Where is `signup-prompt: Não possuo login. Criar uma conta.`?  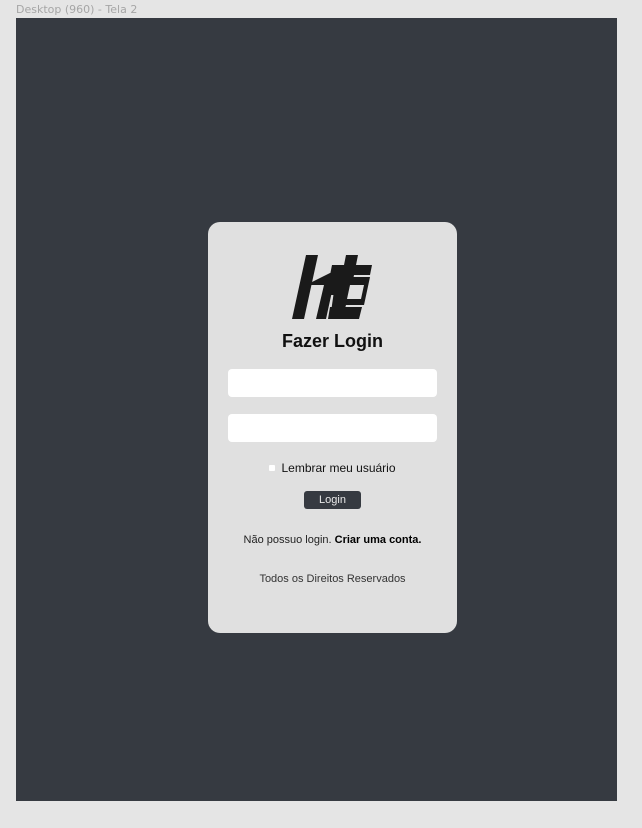 signup-prompt: Não possuo login. Criar uma conta. is located at coordinates (332, 540).